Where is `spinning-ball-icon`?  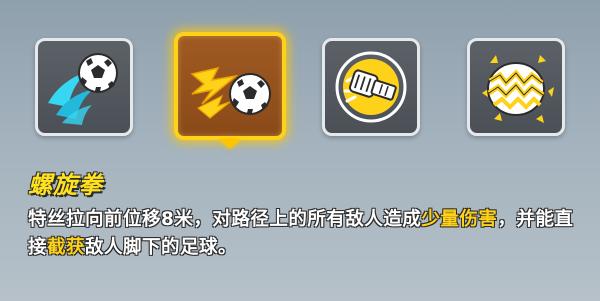 spinning-ball-icon is located at coordinates (83, 89).